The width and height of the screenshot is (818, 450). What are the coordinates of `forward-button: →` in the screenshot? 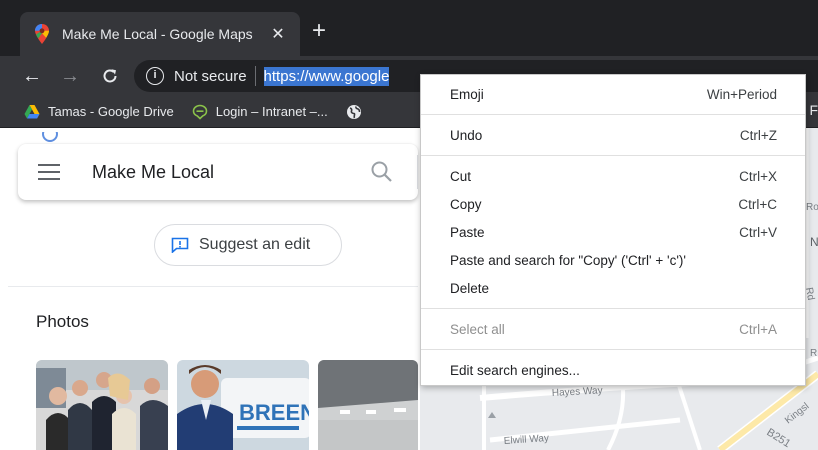 It's located at (70, 76).